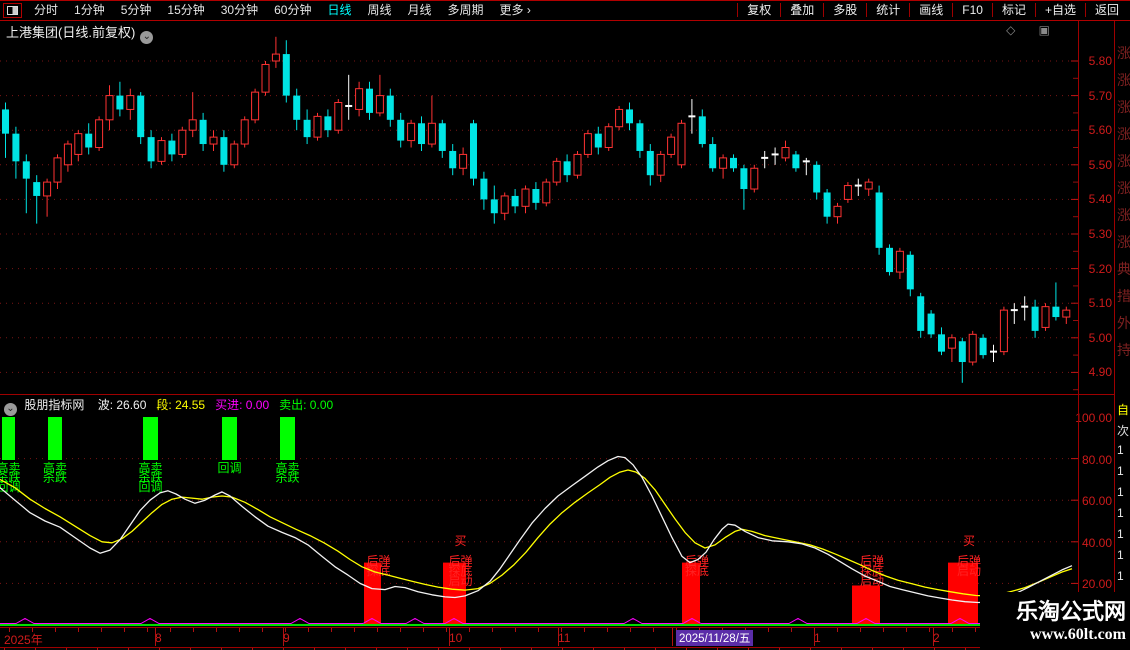 The height and width of the screenshot is (650, 1130). What do you see at coordinates (1123, 323) in the screenshot?
I see `strip-glyph: 外` at bounding box center [1123, 323].